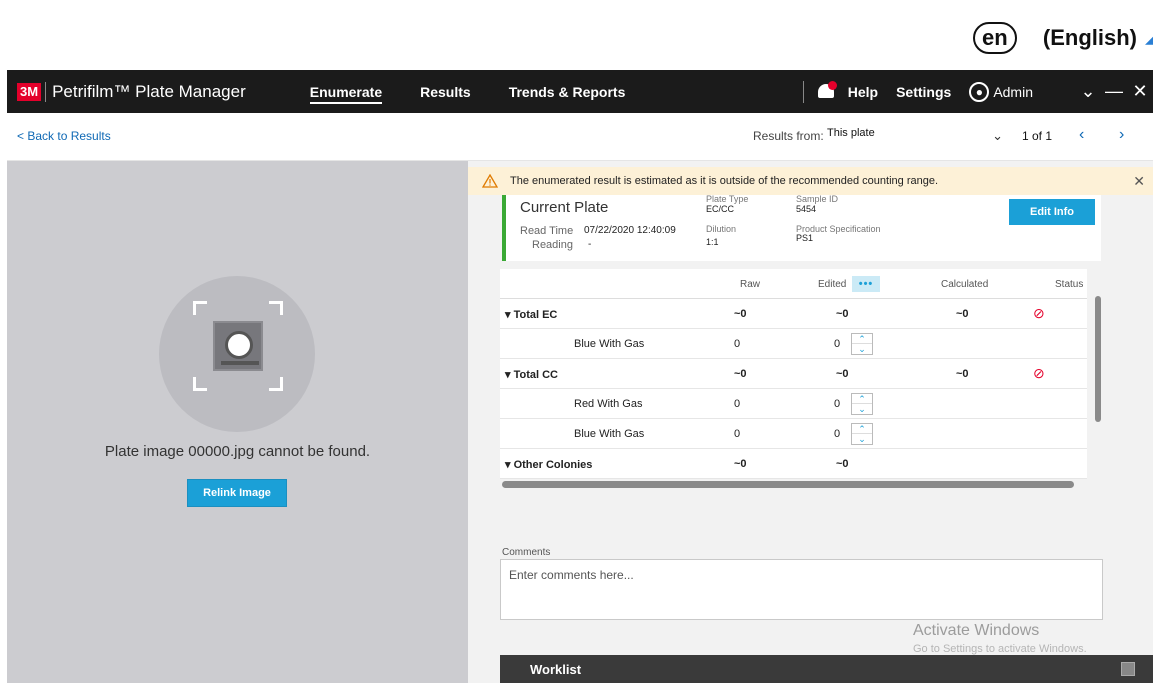 Image resolution: width=1153 pixels, height=683 pixels. I want to click on calculated-value: ~0, so click(962, 314).